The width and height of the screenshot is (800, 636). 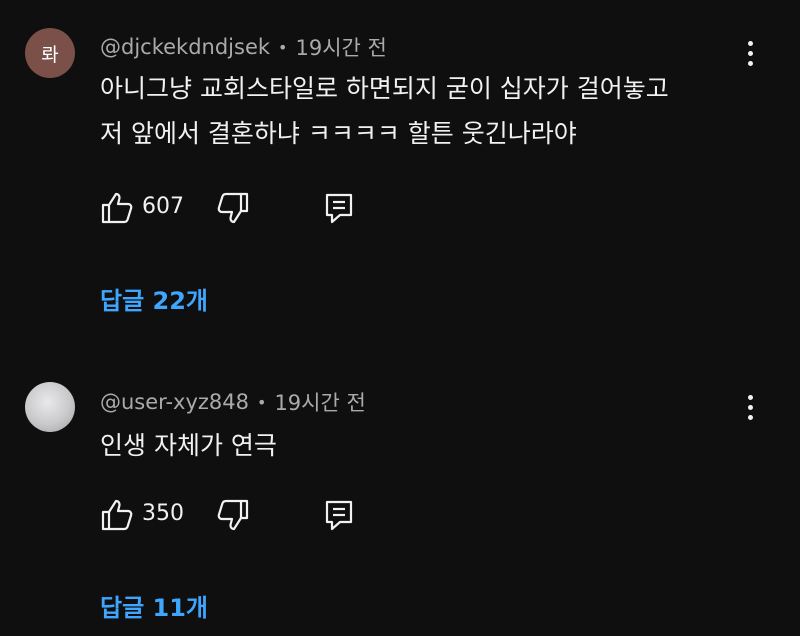 What do you see at coordinates (50, 407) in the screenshot?
I see `avatar` at bounding box center [50, 407].